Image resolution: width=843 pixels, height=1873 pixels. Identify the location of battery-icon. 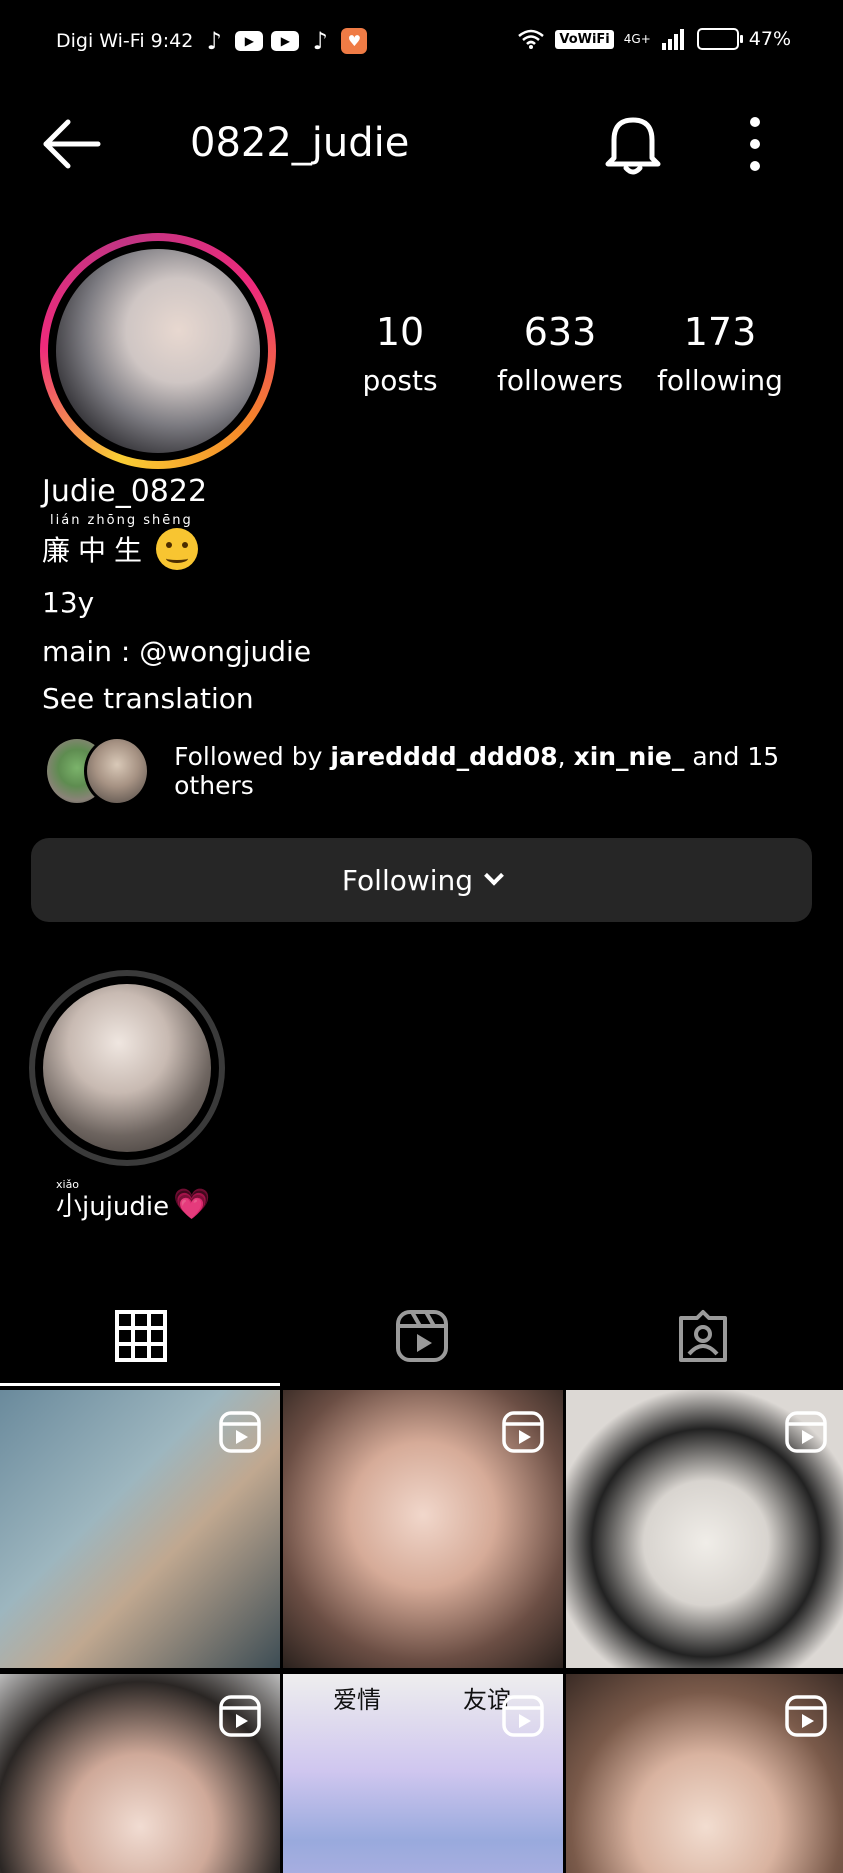
(719, 39).